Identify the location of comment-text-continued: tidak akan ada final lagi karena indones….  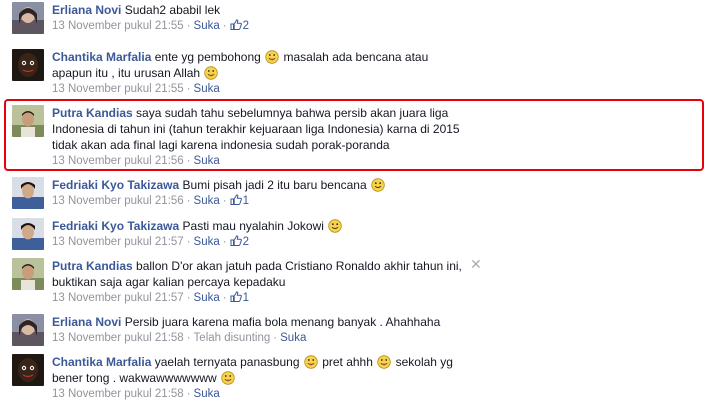
(221, 145).